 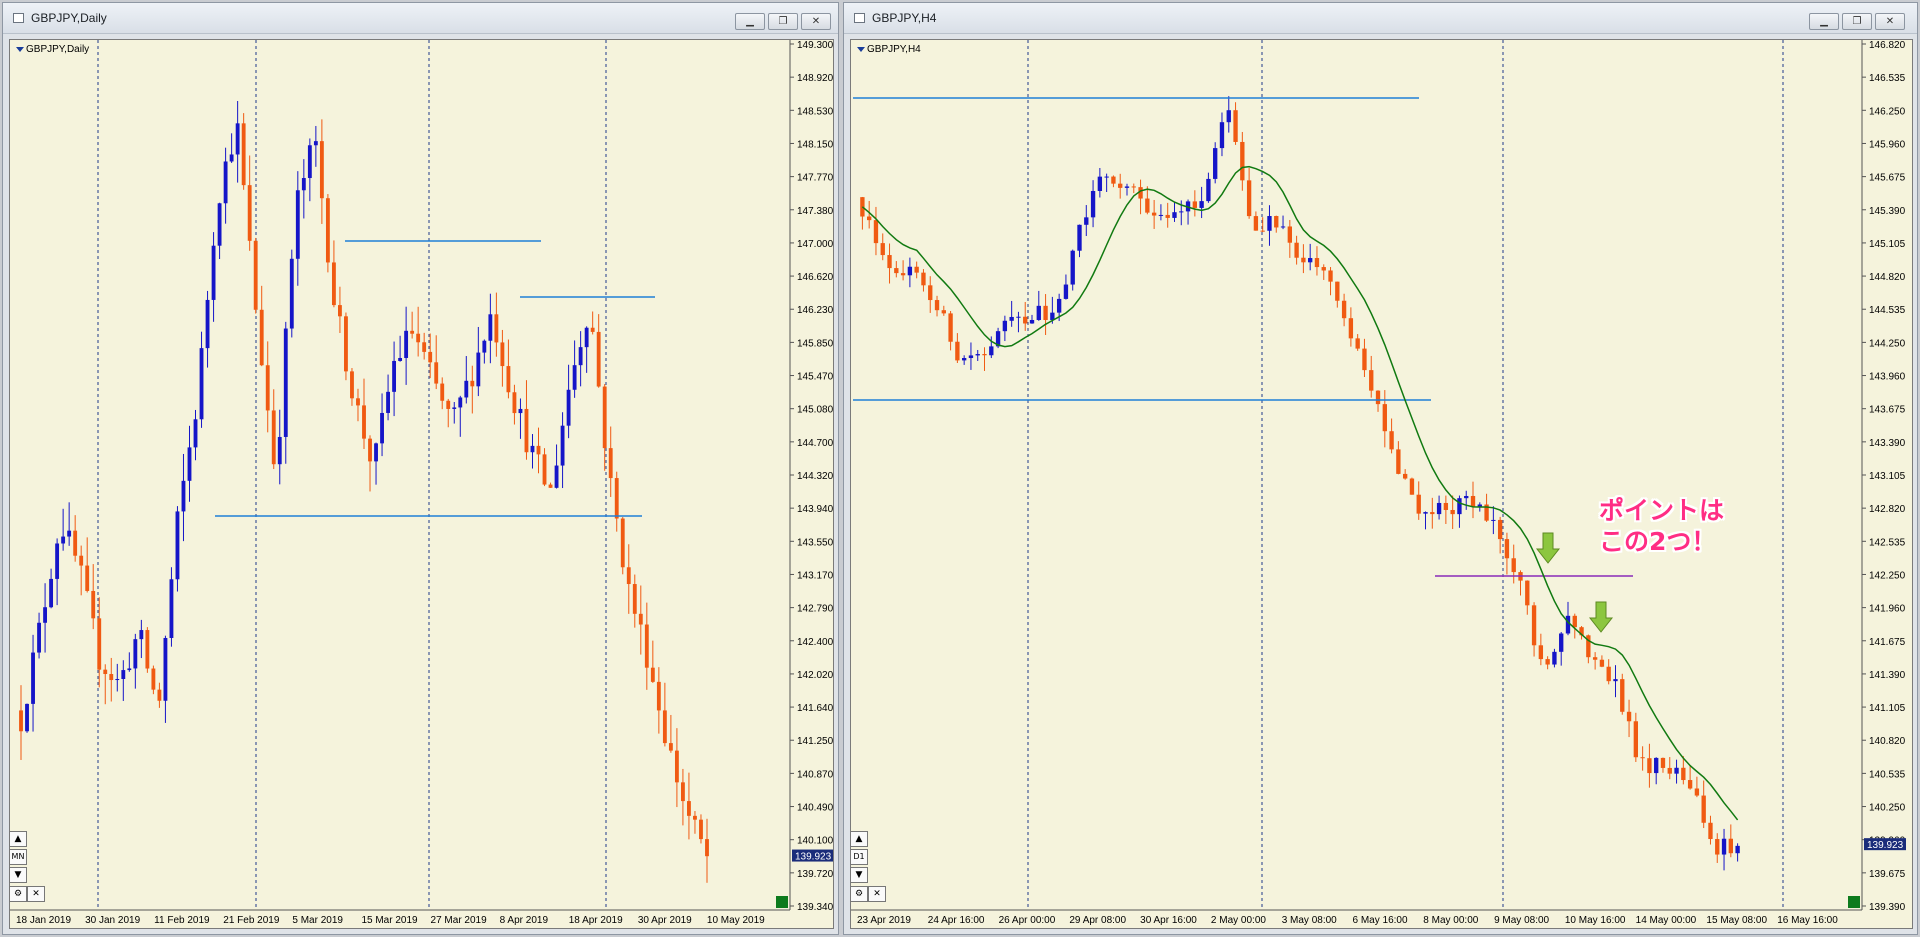 What do you see at coordinates (815, 874) in the screenshot?
I see `price-label: 139.720` at bounding box center [815, 874].